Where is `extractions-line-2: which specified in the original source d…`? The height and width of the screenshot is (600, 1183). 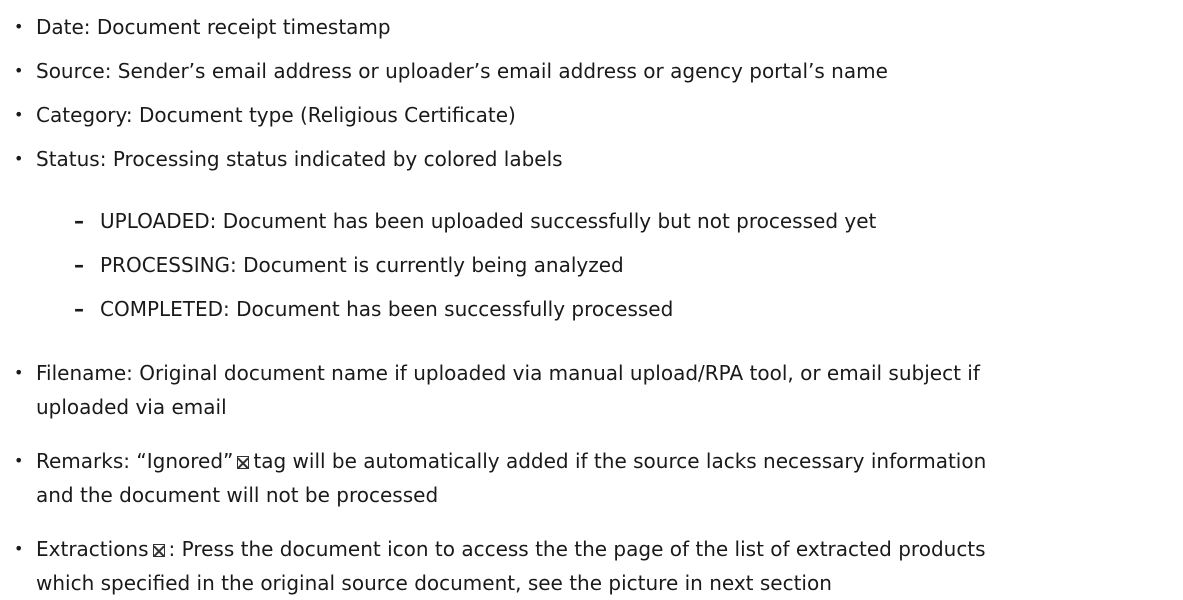
extractions-line-2: which specified in the original source d… is located at coordinates (434, 583).